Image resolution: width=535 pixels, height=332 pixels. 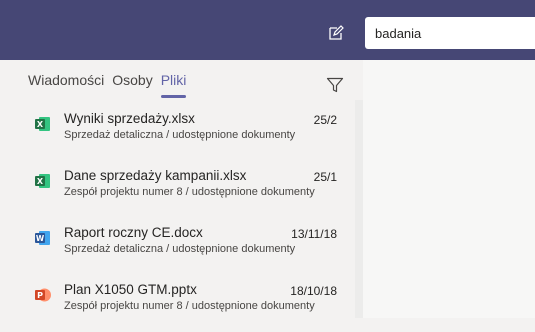 What do you see at coordinates (40, 295) in the screenshot?
I see `svg-text: P` at bounding box center [40, 295].